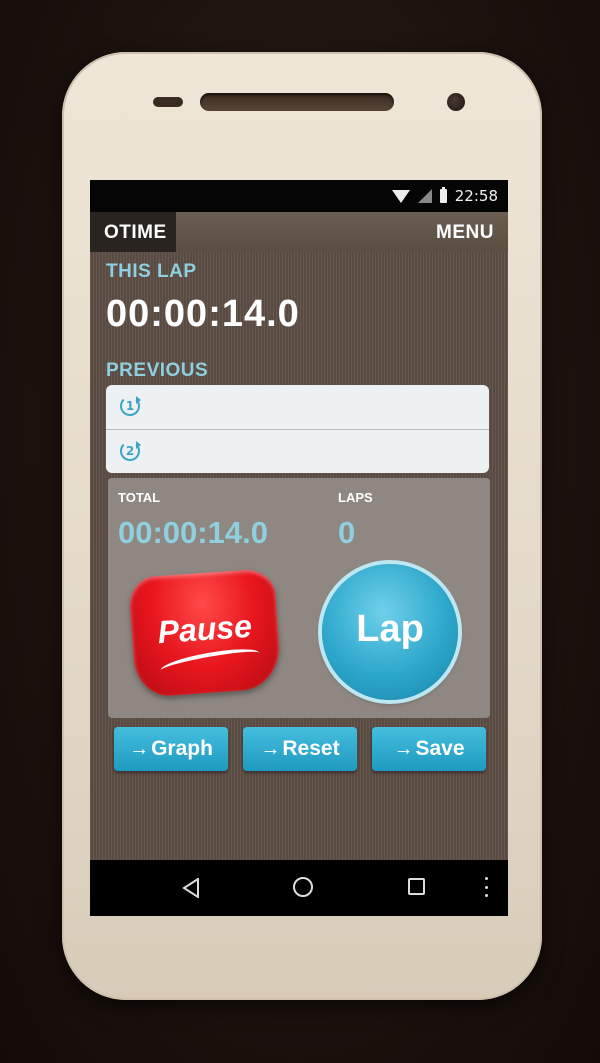  What do you see at coordinates (476, 196) in the screenshot?
I see `status-clock: 22:58` at bounding box center [476, 196].